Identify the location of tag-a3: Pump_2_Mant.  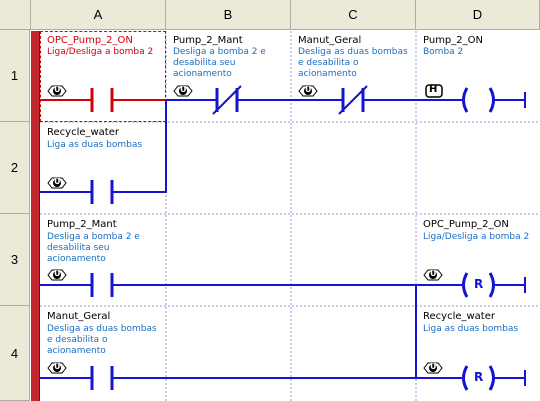
(82, 224).